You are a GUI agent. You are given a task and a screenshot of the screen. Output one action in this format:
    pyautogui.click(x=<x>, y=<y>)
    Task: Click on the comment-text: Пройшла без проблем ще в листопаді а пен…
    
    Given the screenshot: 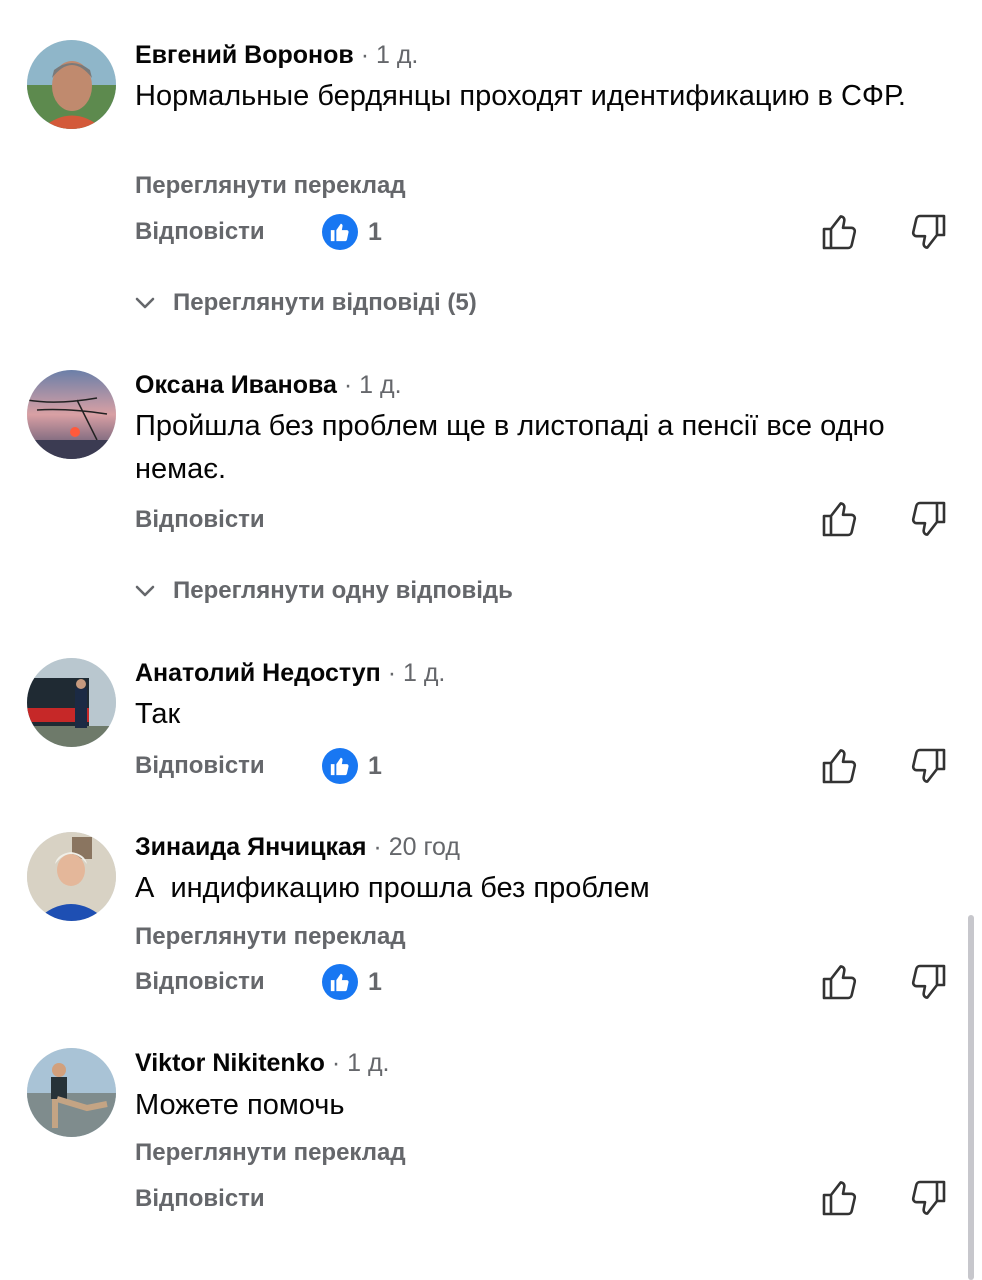 What is the action you would take?
    pyautogui.click(x=510, y=447)
    